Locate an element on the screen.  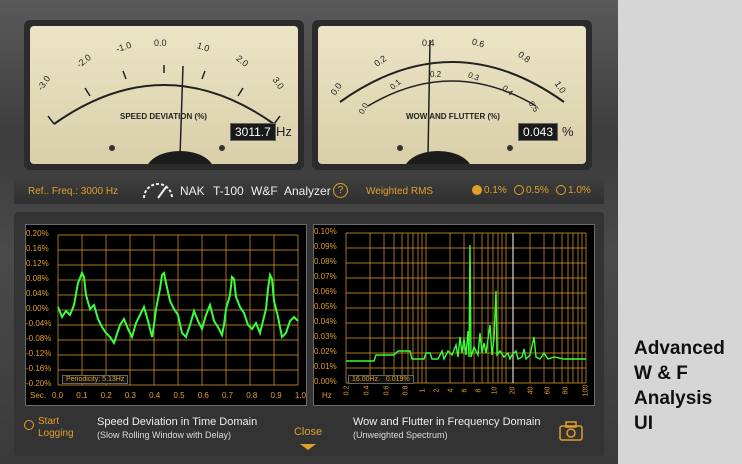
radio-selected-icon is located at coordinates (477, 190).